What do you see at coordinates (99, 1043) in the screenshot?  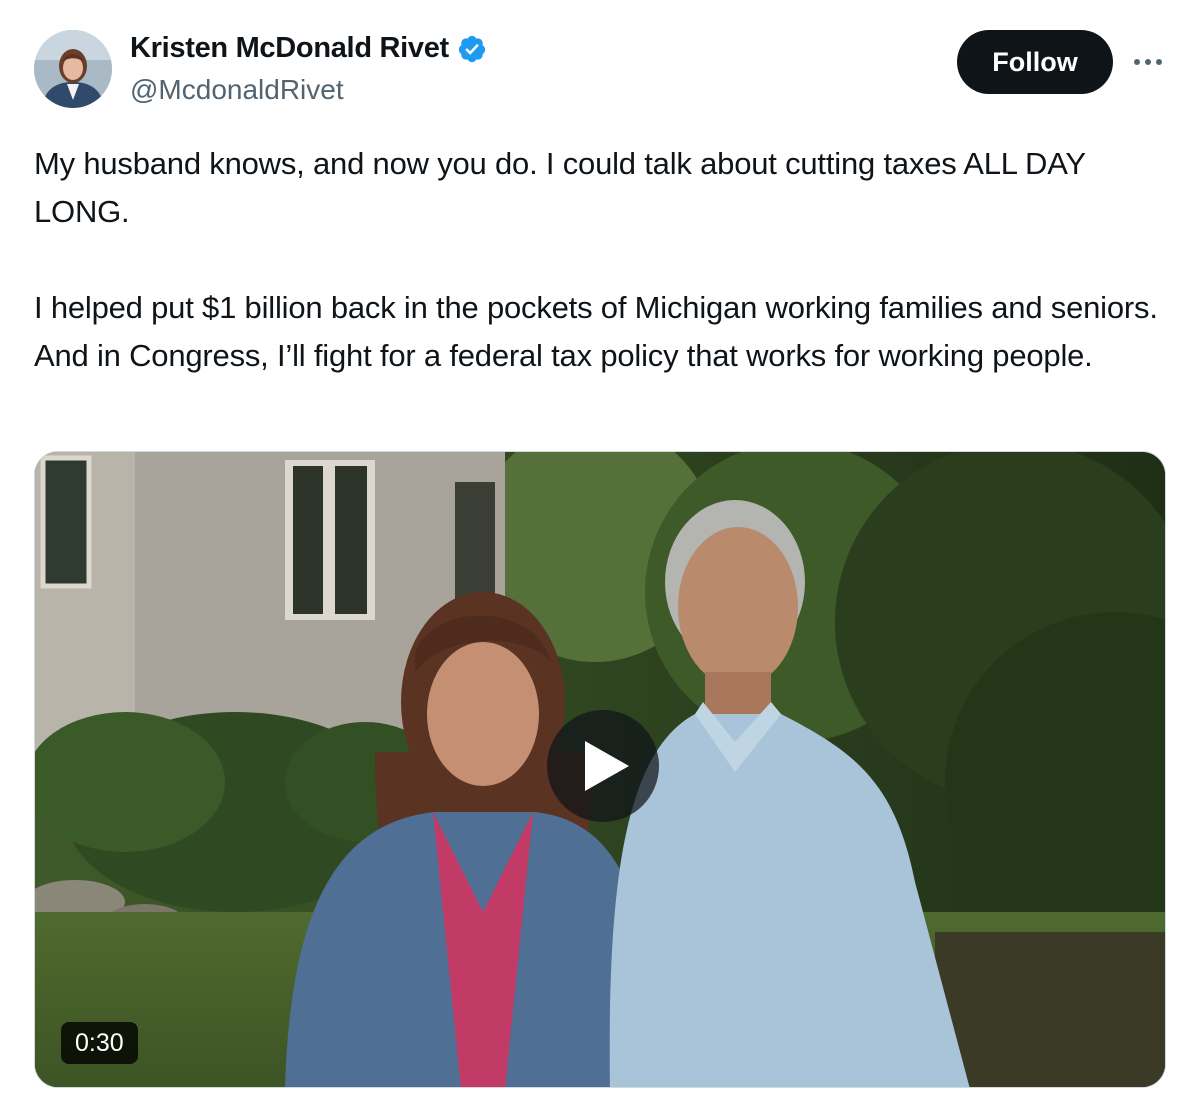 I see `video-duration-badge: 0:30` at bounding box center [99, 1043].